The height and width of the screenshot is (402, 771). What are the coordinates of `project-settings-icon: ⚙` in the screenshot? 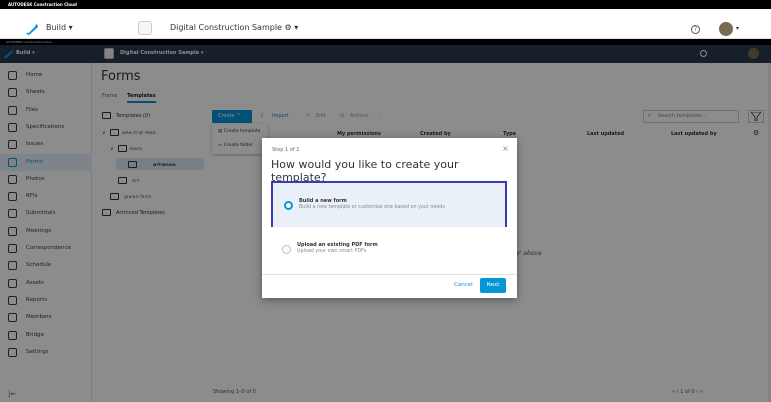 It's located at (288, 27).